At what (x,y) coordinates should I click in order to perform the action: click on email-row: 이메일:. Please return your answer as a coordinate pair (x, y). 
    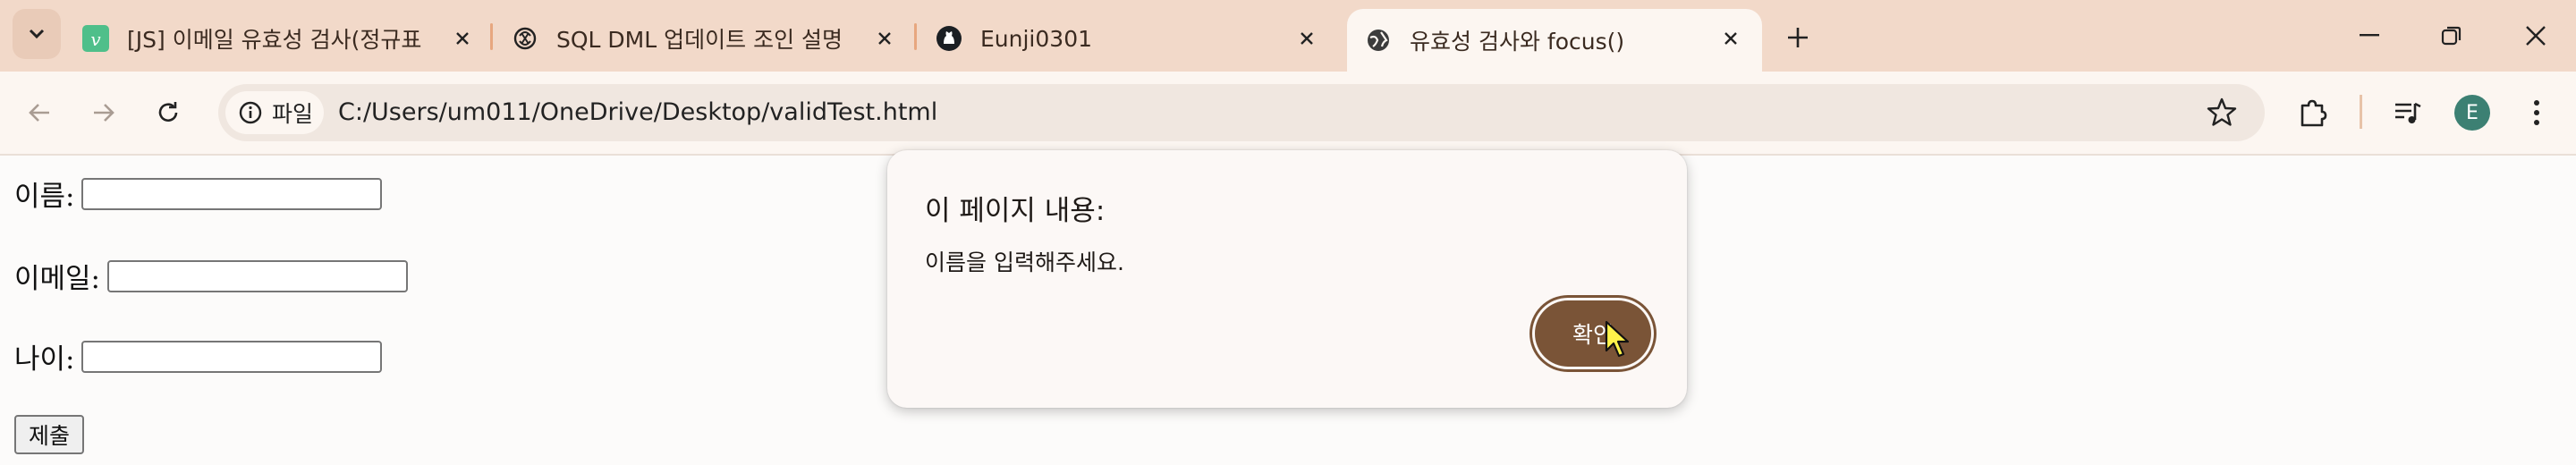
    Looking at the image, I should click on (211, 276).